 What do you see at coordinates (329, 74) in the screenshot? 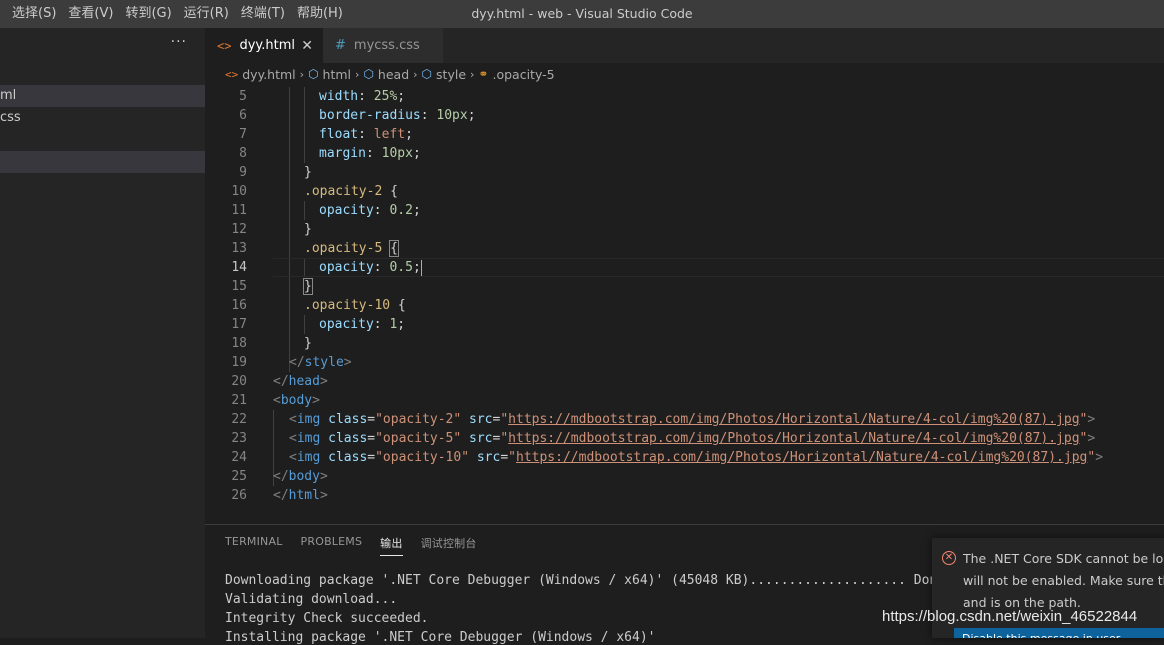
I see `breadcrumb-item-html: ⬡ html` at bounding box center [329, 74].